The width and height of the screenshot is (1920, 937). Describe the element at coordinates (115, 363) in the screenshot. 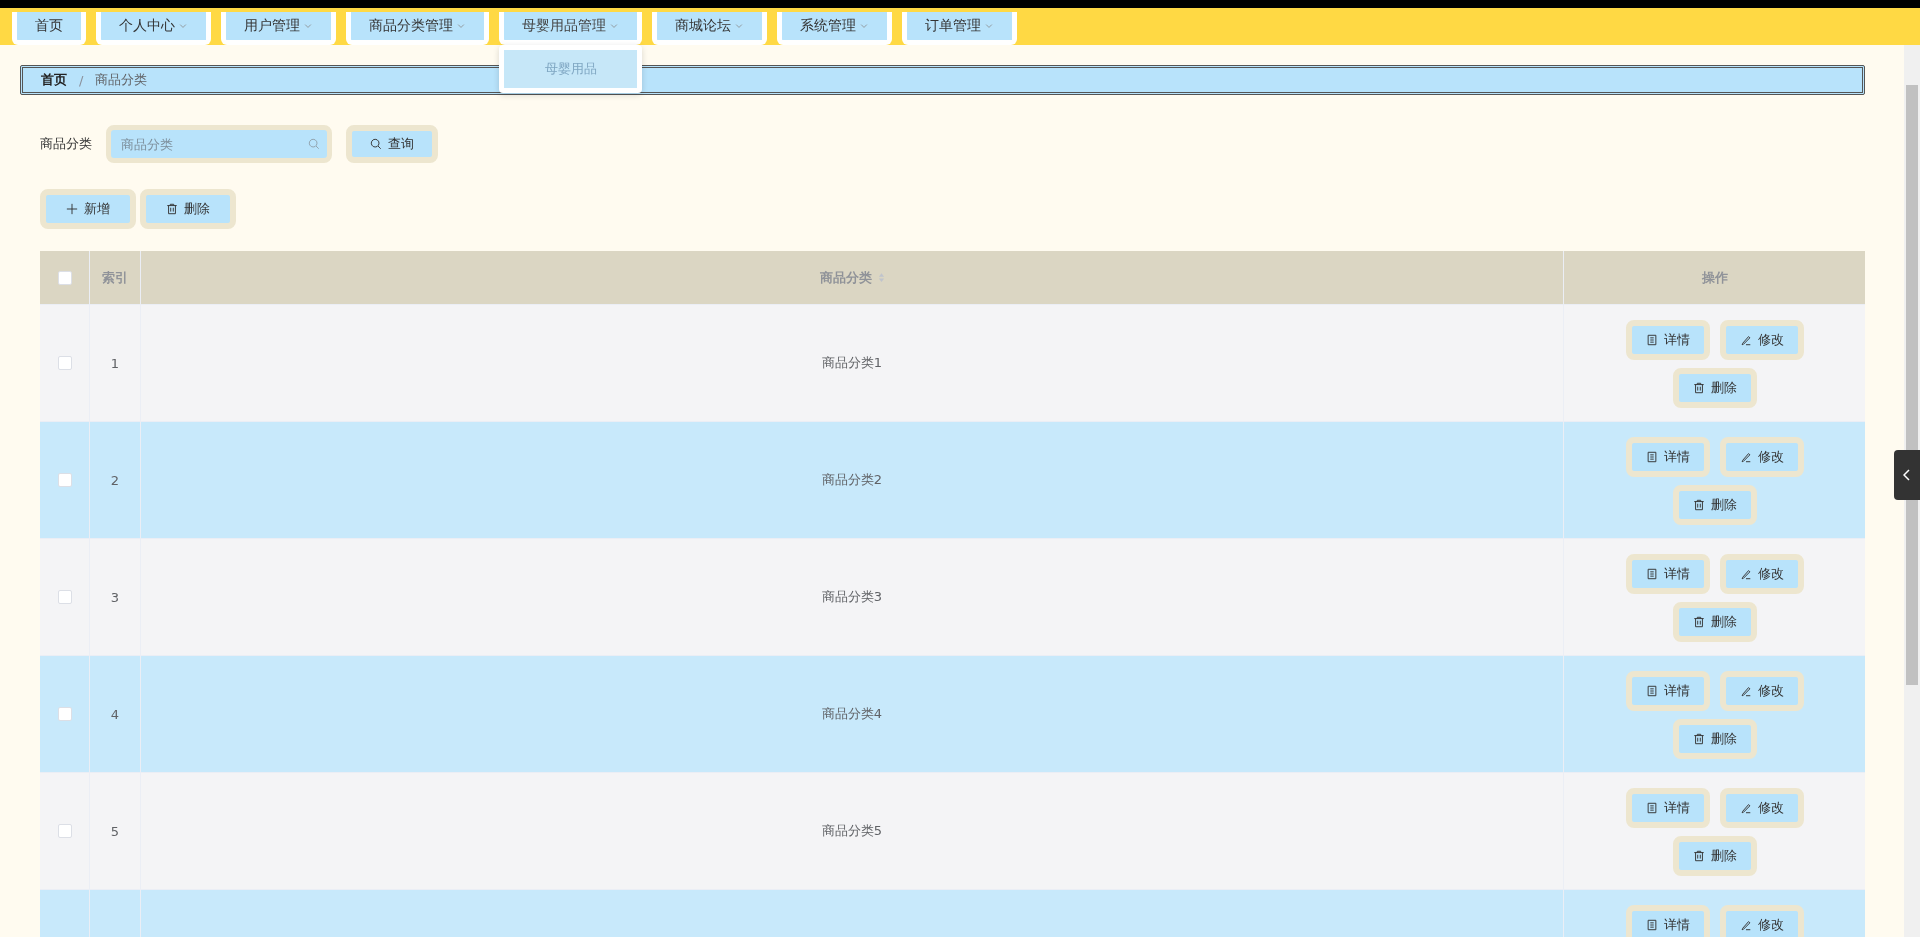

I see `row-index: 1` at that location.